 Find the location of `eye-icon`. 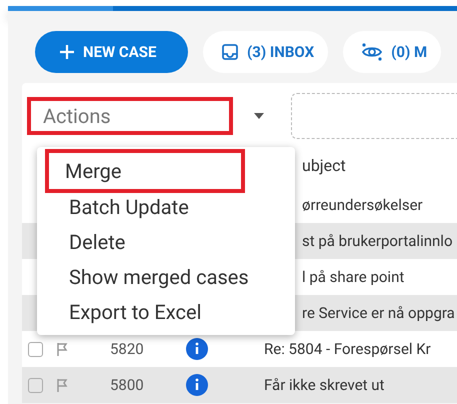

eye-icon is located at coordinates (372, 52).